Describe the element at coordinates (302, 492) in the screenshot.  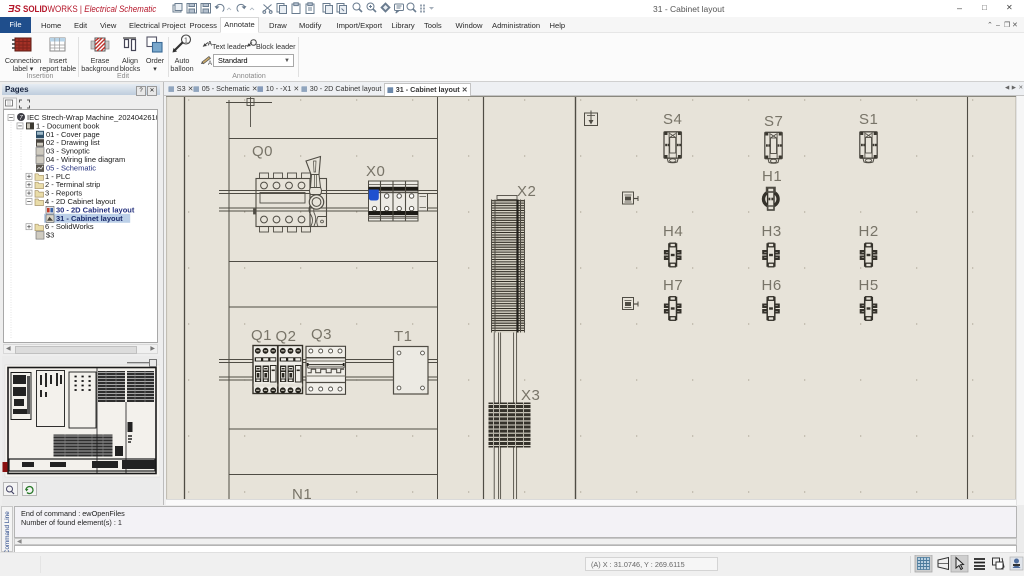
I see `svg-text: N1` at that location.